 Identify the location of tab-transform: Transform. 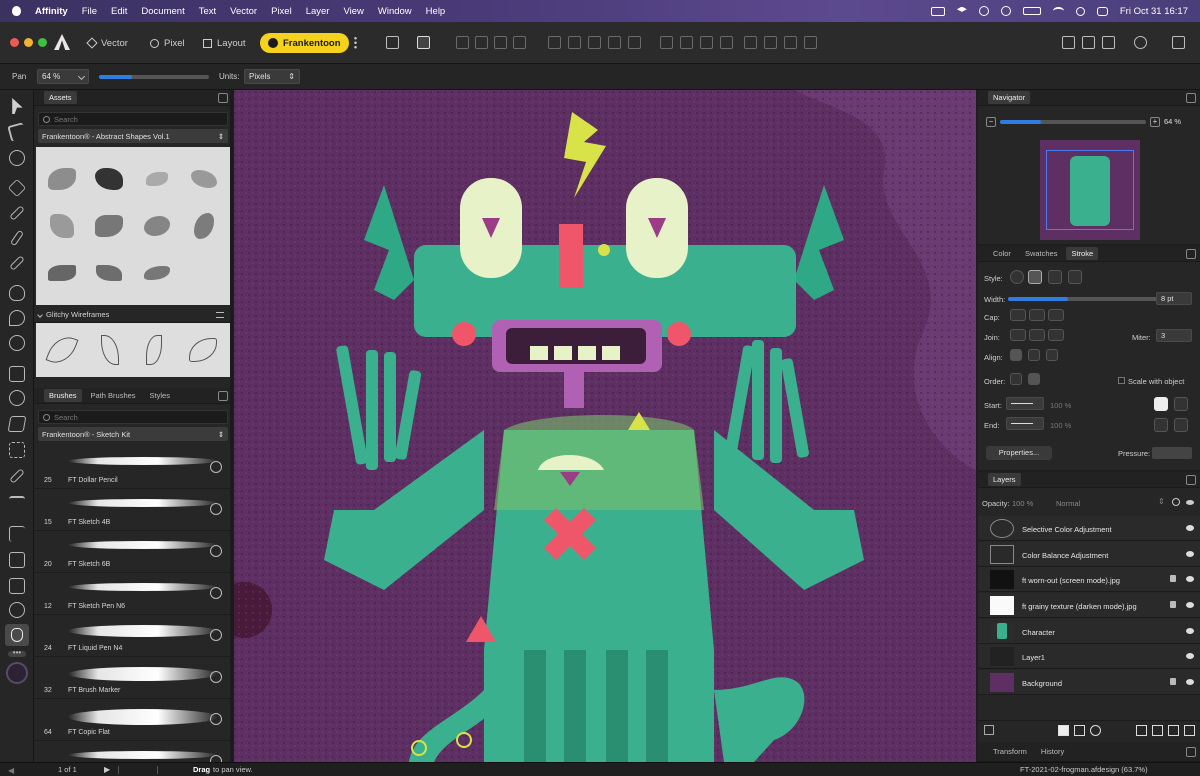
(1010, 751).